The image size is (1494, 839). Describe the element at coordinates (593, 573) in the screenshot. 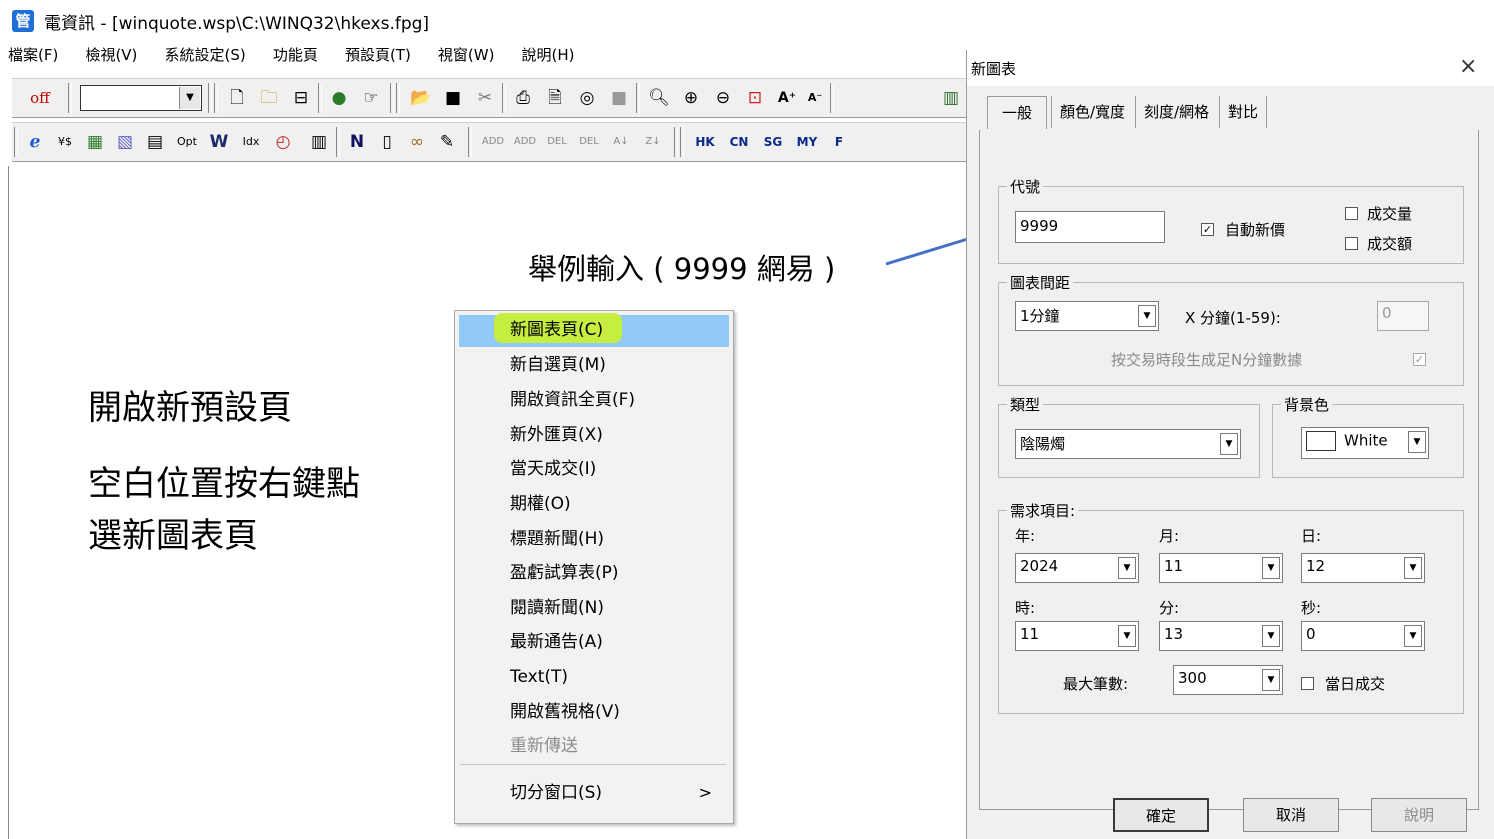

I see `menu-item-pl-calculator: 盈虧試算表(P)` at that location.